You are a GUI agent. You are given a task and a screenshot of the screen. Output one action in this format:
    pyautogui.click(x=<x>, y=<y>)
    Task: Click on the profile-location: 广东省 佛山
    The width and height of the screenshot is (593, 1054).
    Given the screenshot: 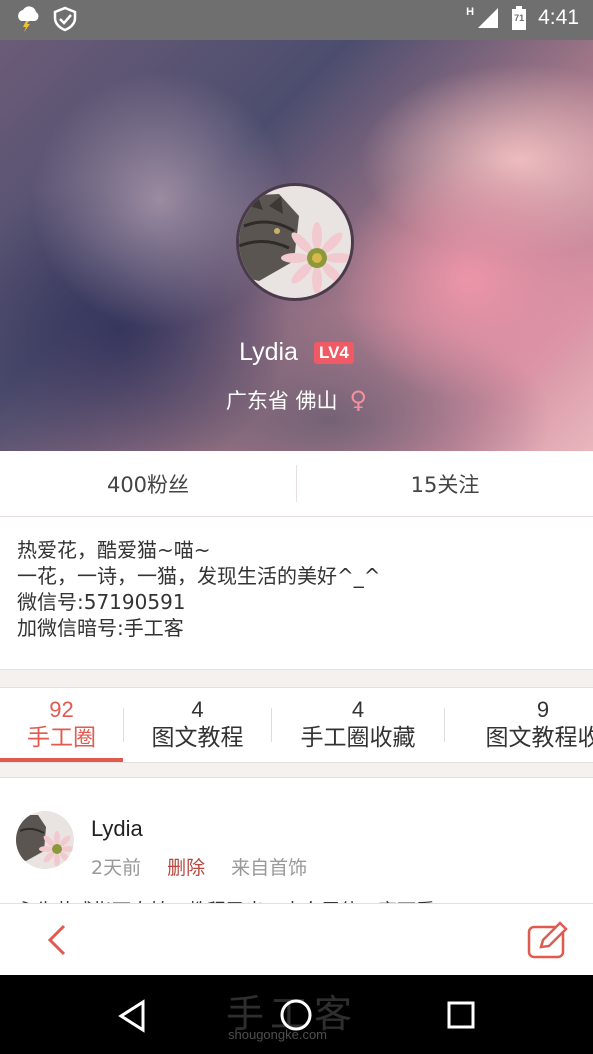 What is the action you would take?
    pyautogui.click(x=281, y=401)
    